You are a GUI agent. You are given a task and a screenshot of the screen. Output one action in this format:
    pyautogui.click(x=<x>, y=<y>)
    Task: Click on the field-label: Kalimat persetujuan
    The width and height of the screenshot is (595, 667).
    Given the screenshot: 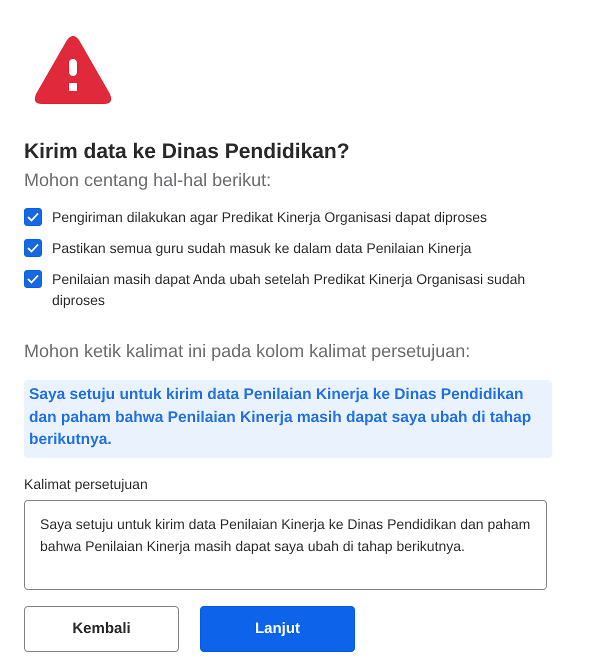 What is the action you would take?
    pyautogui.click(x=86, y=484)
    